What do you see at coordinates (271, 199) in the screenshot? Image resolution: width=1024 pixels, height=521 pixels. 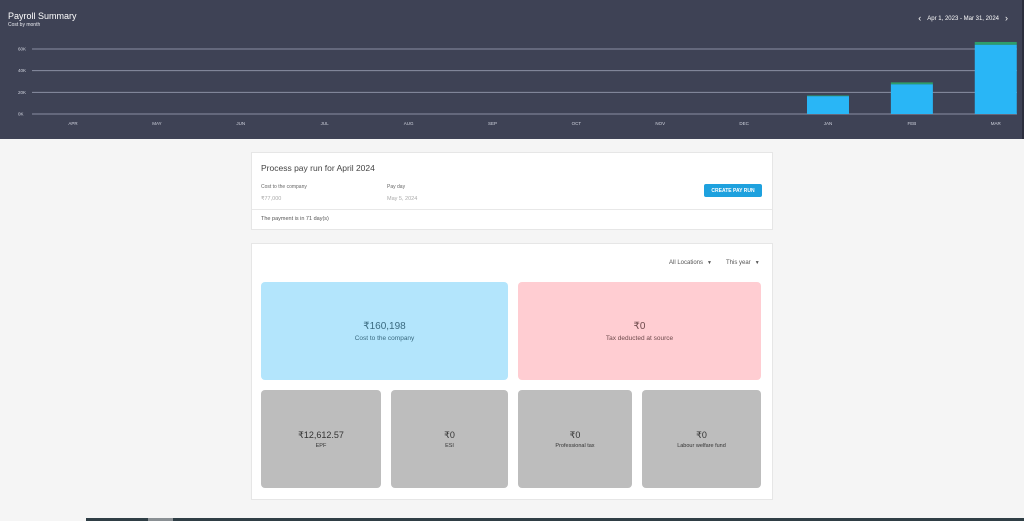 I see `cost-to-company-value: ₹77,000` at bounding box center [271, 199].